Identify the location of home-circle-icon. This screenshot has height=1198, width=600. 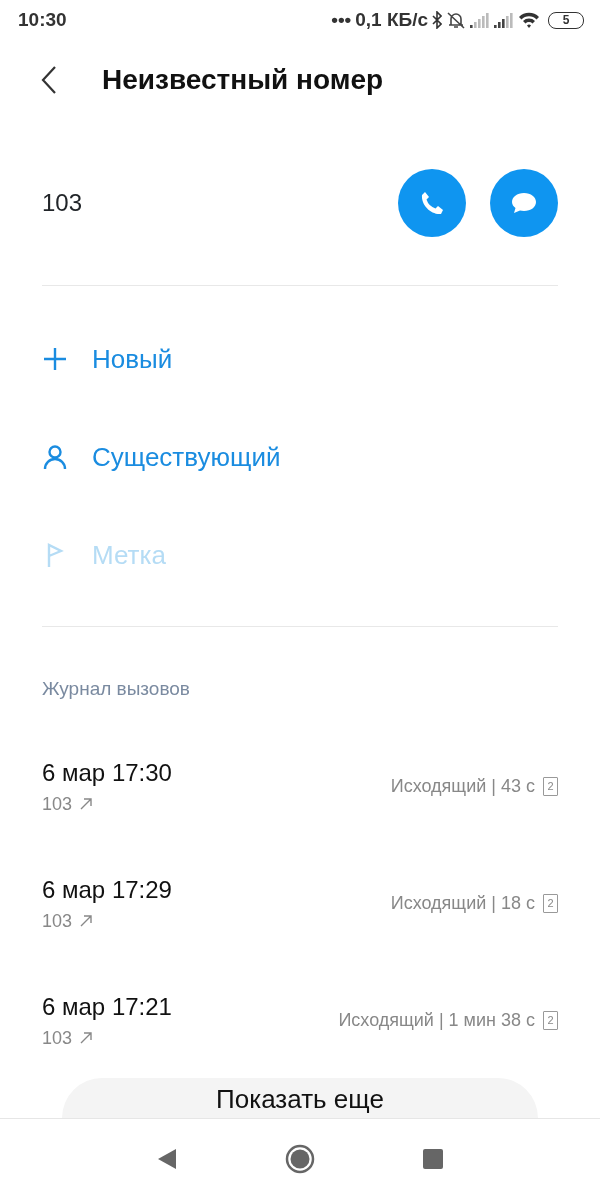
(300, 1158).